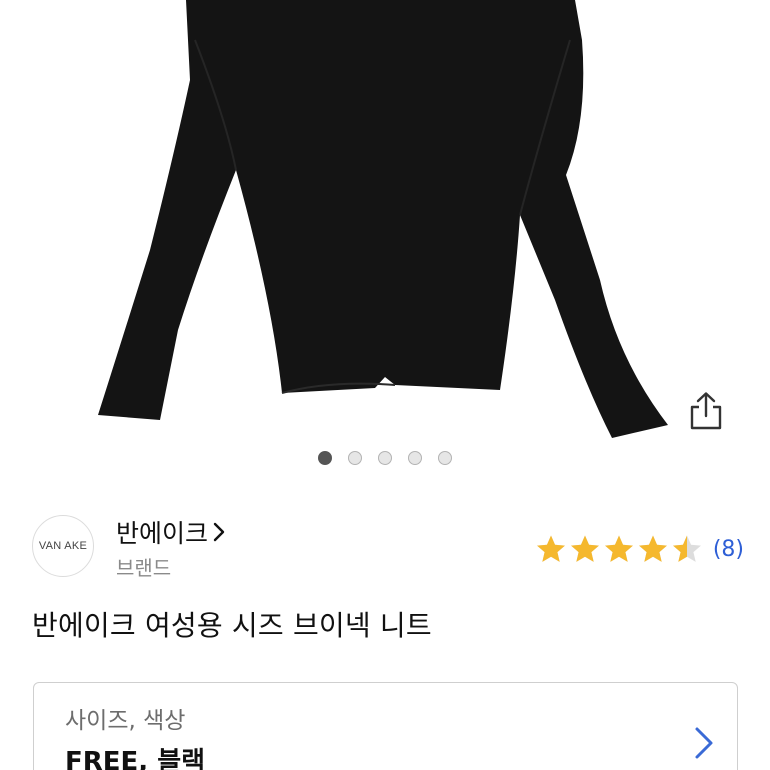 This screenshot has width=770, height=770. What do you see at coordinates (388, 547) in the screenshot?
I see `brand-row: VAN AKE 반에이크 브랜드 (8)` at bounding box center [388, 547].